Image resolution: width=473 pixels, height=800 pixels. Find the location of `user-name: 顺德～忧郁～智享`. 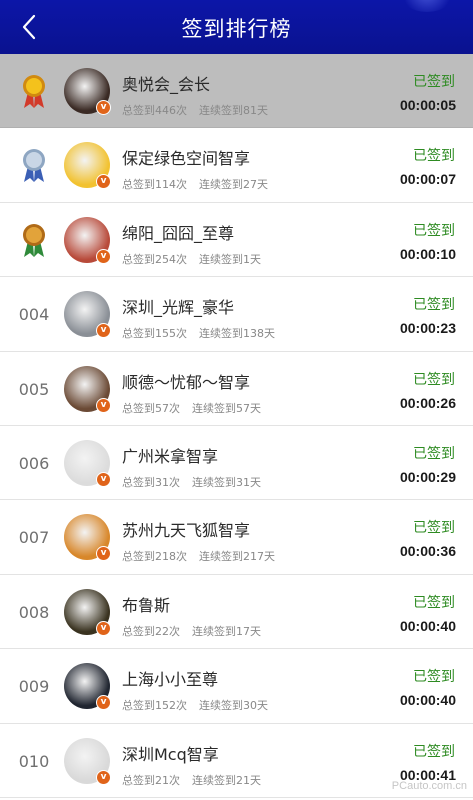

user-name: 顺德～忧郁～智享 is located at coordinates (186, 381).